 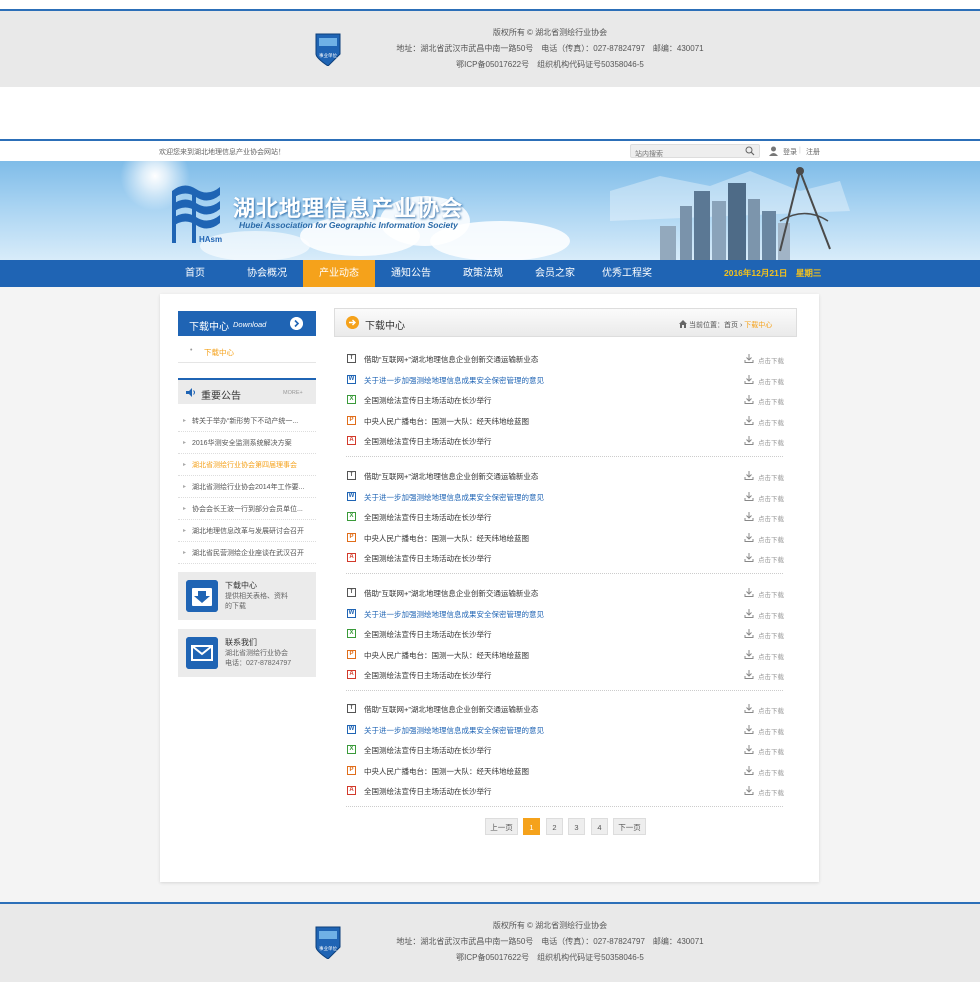 What do you see at coordinates (267, 273) in the screenshot?
I see `nav-item-about: 协会概况` at bounding box center [267, 273].